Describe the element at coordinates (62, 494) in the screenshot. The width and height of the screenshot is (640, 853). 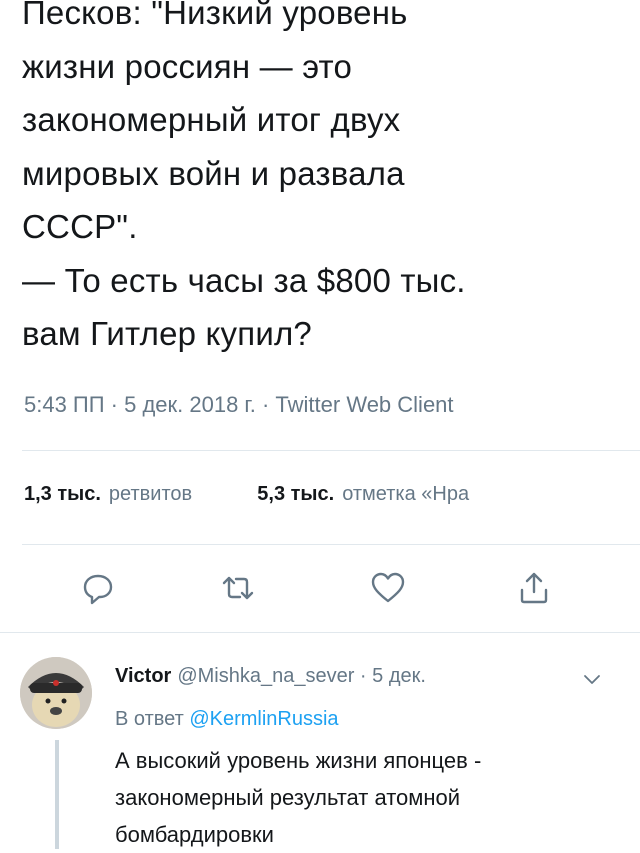
I see `retweets-count: 1,3 тыс.` at that location.